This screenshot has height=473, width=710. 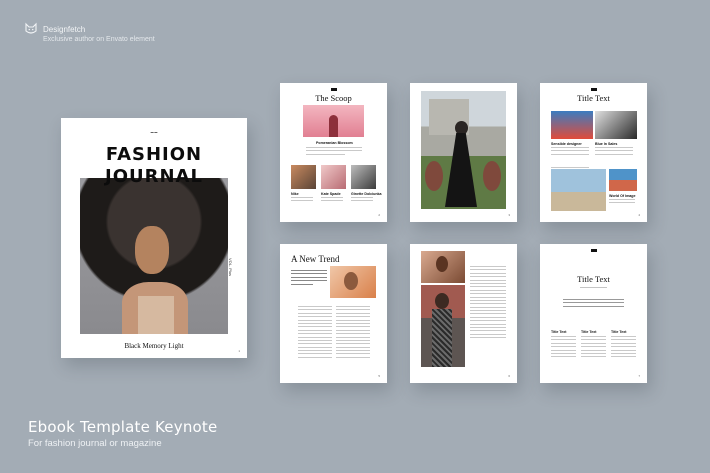 What do you see at coordinates (379, 215) in the screenshot?
I see `page-number: 2` at bounding box center [379, 215].